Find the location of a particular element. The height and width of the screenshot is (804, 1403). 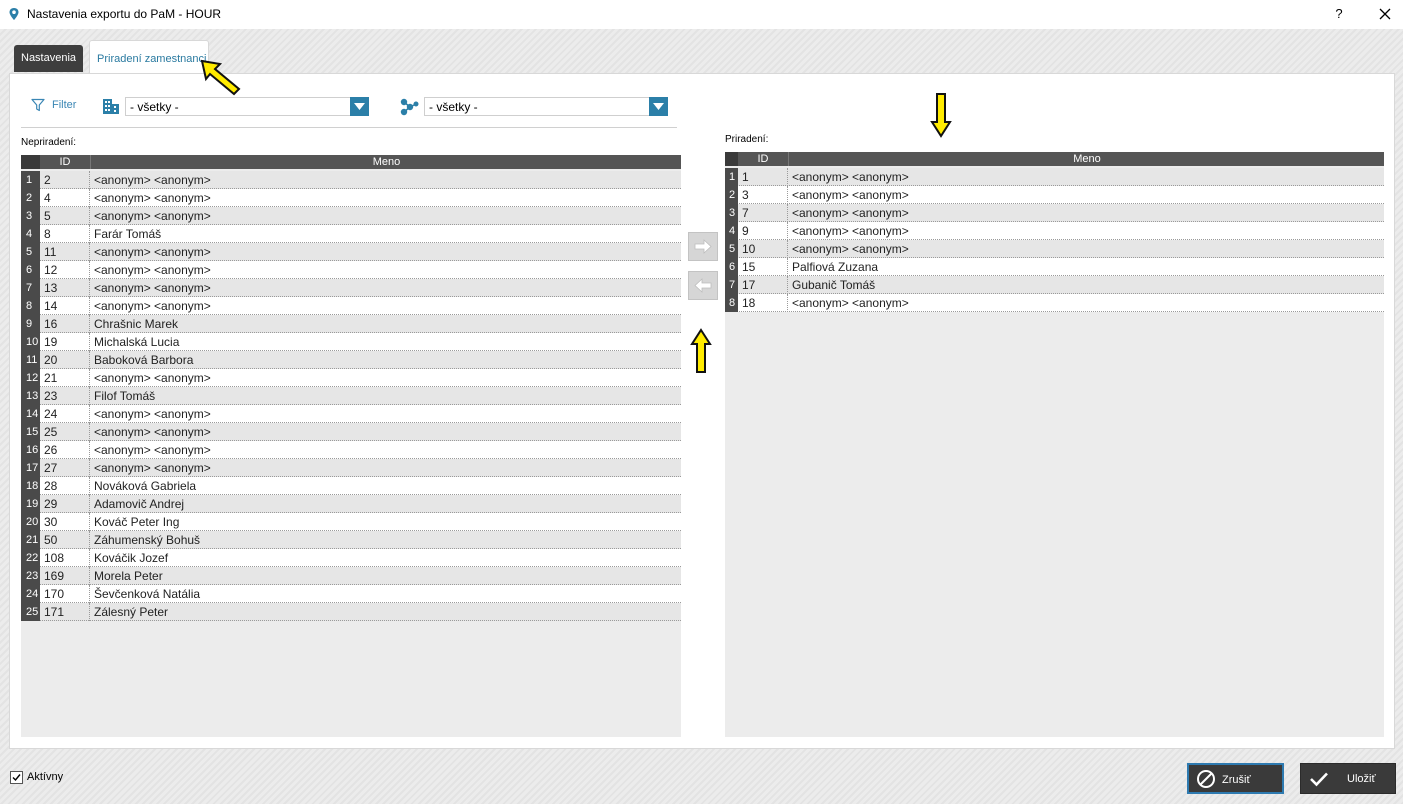

save-label: Uložiť is located at coordinates (1361, 779).